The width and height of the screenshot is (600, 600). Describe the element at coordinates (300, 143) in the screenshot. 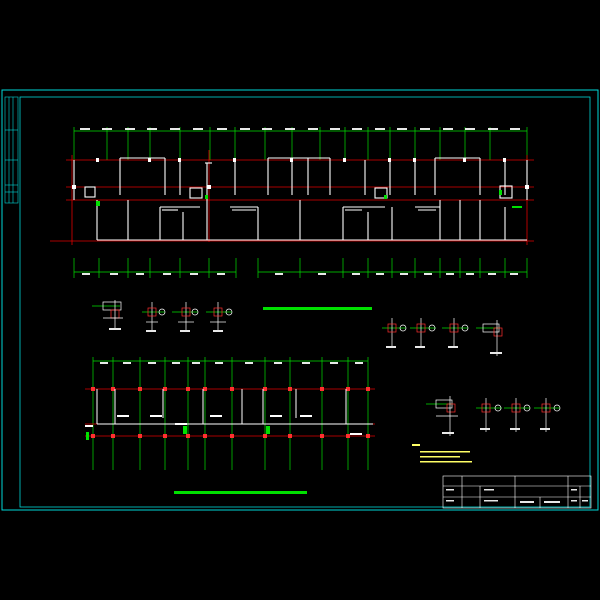

I see `top-dimension-chain` at that location.